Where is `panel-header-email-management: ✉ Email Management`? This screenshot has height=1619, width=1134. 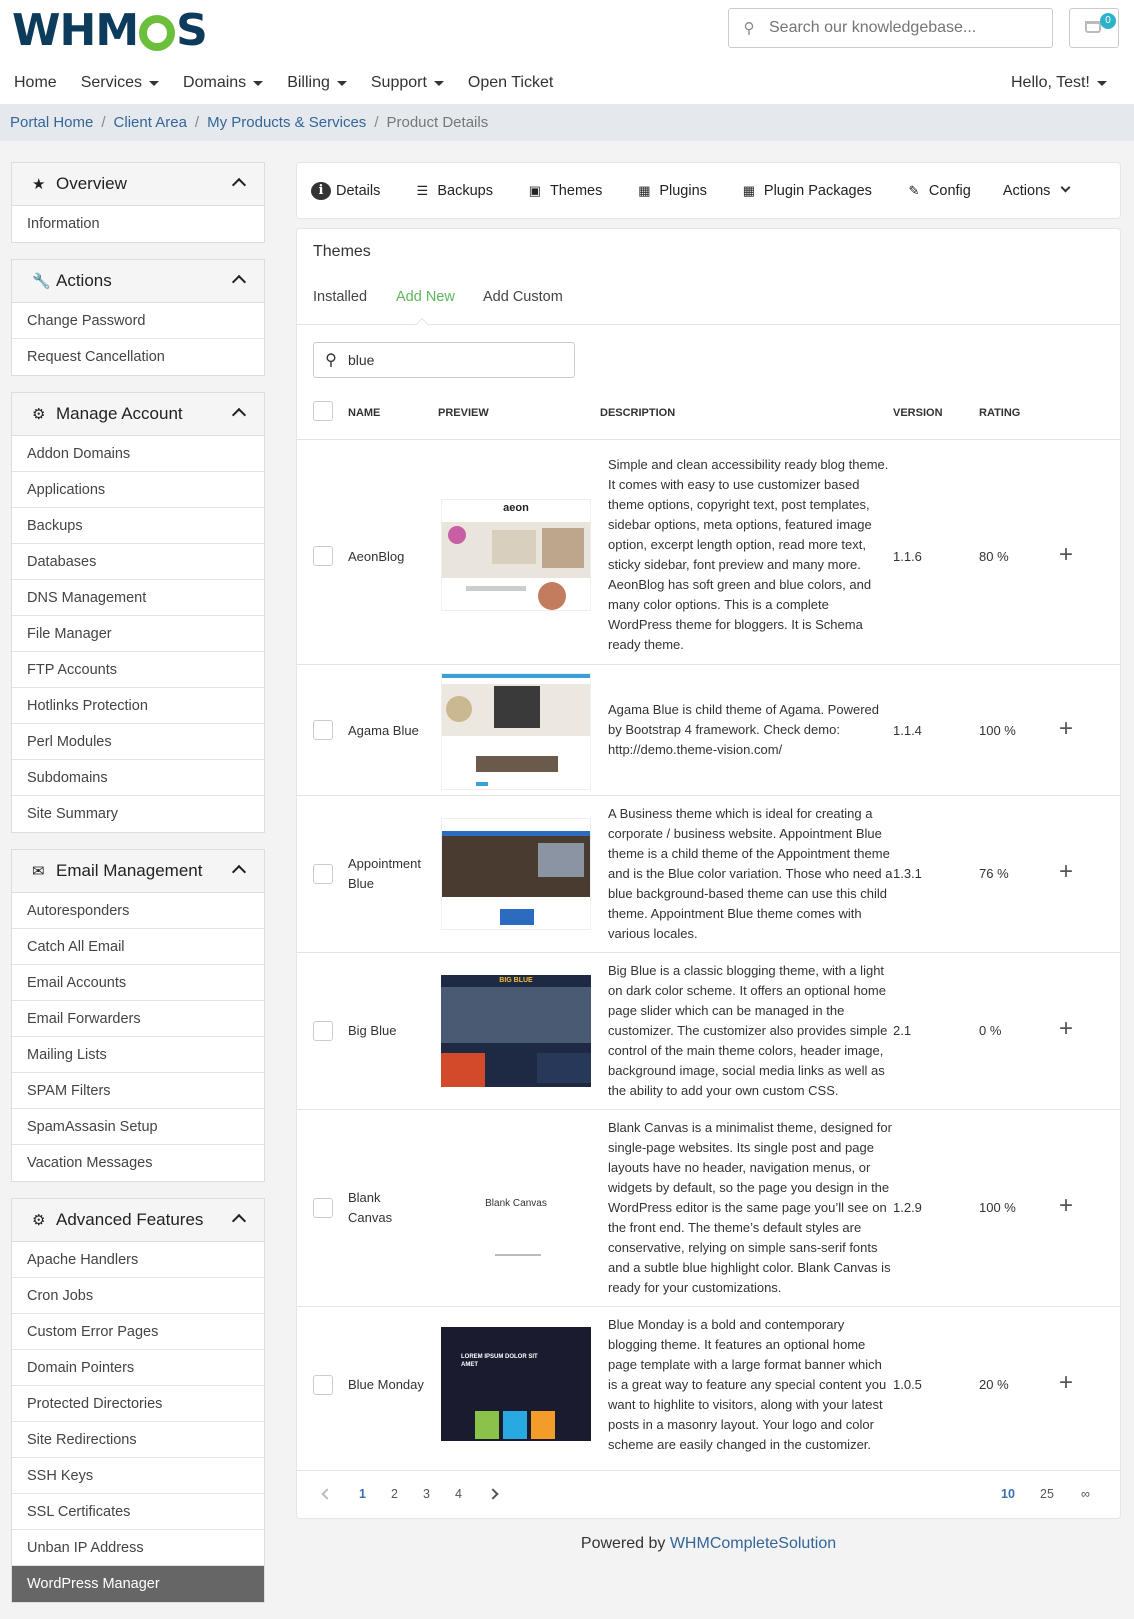 panel-header-email-management: ✉ Email Management is located at coordinates (138, 871).